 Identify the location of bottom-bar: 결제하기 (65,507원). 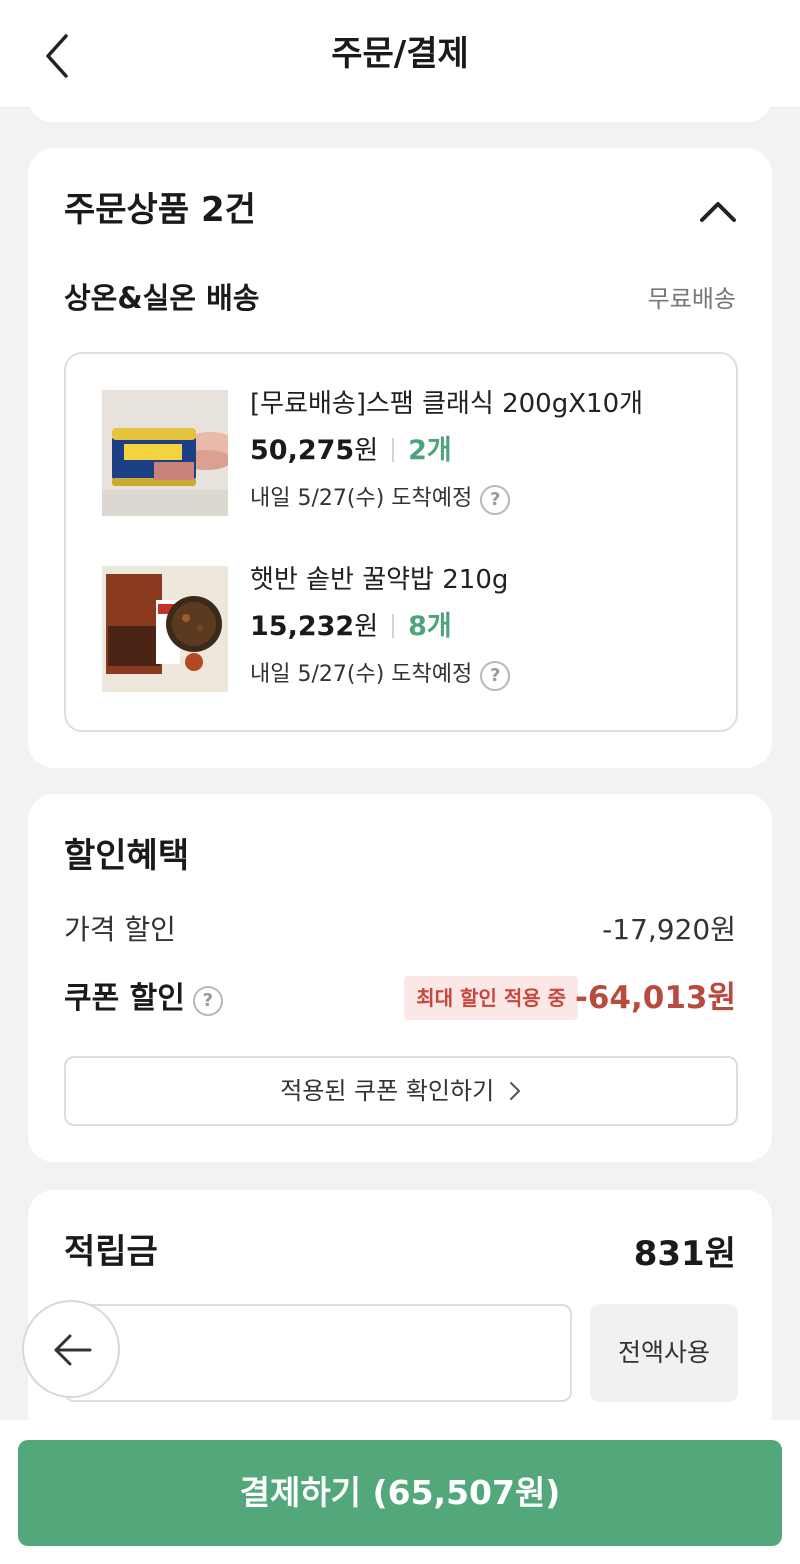
(400, 1492).